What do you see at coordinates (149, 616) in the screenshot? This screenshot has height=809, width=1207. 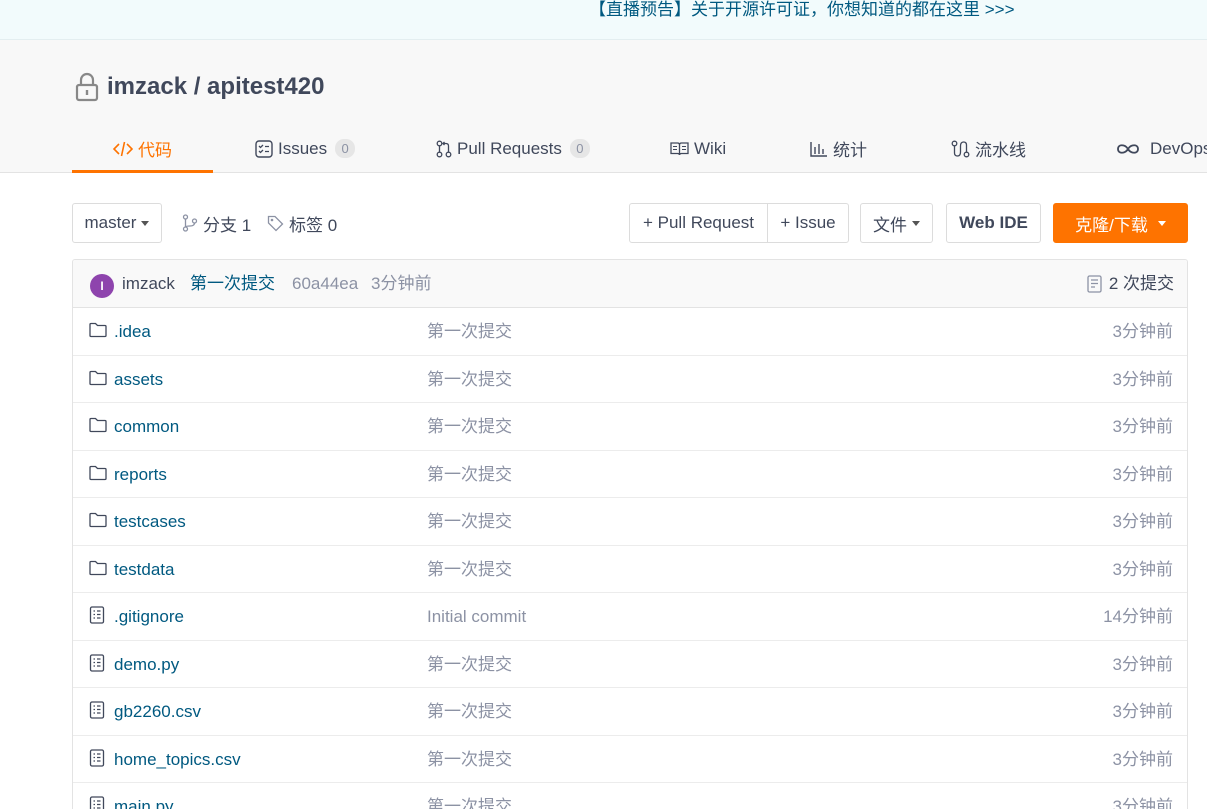 I see `file-name-link: .gitignore` at bounding box center [149, 616].